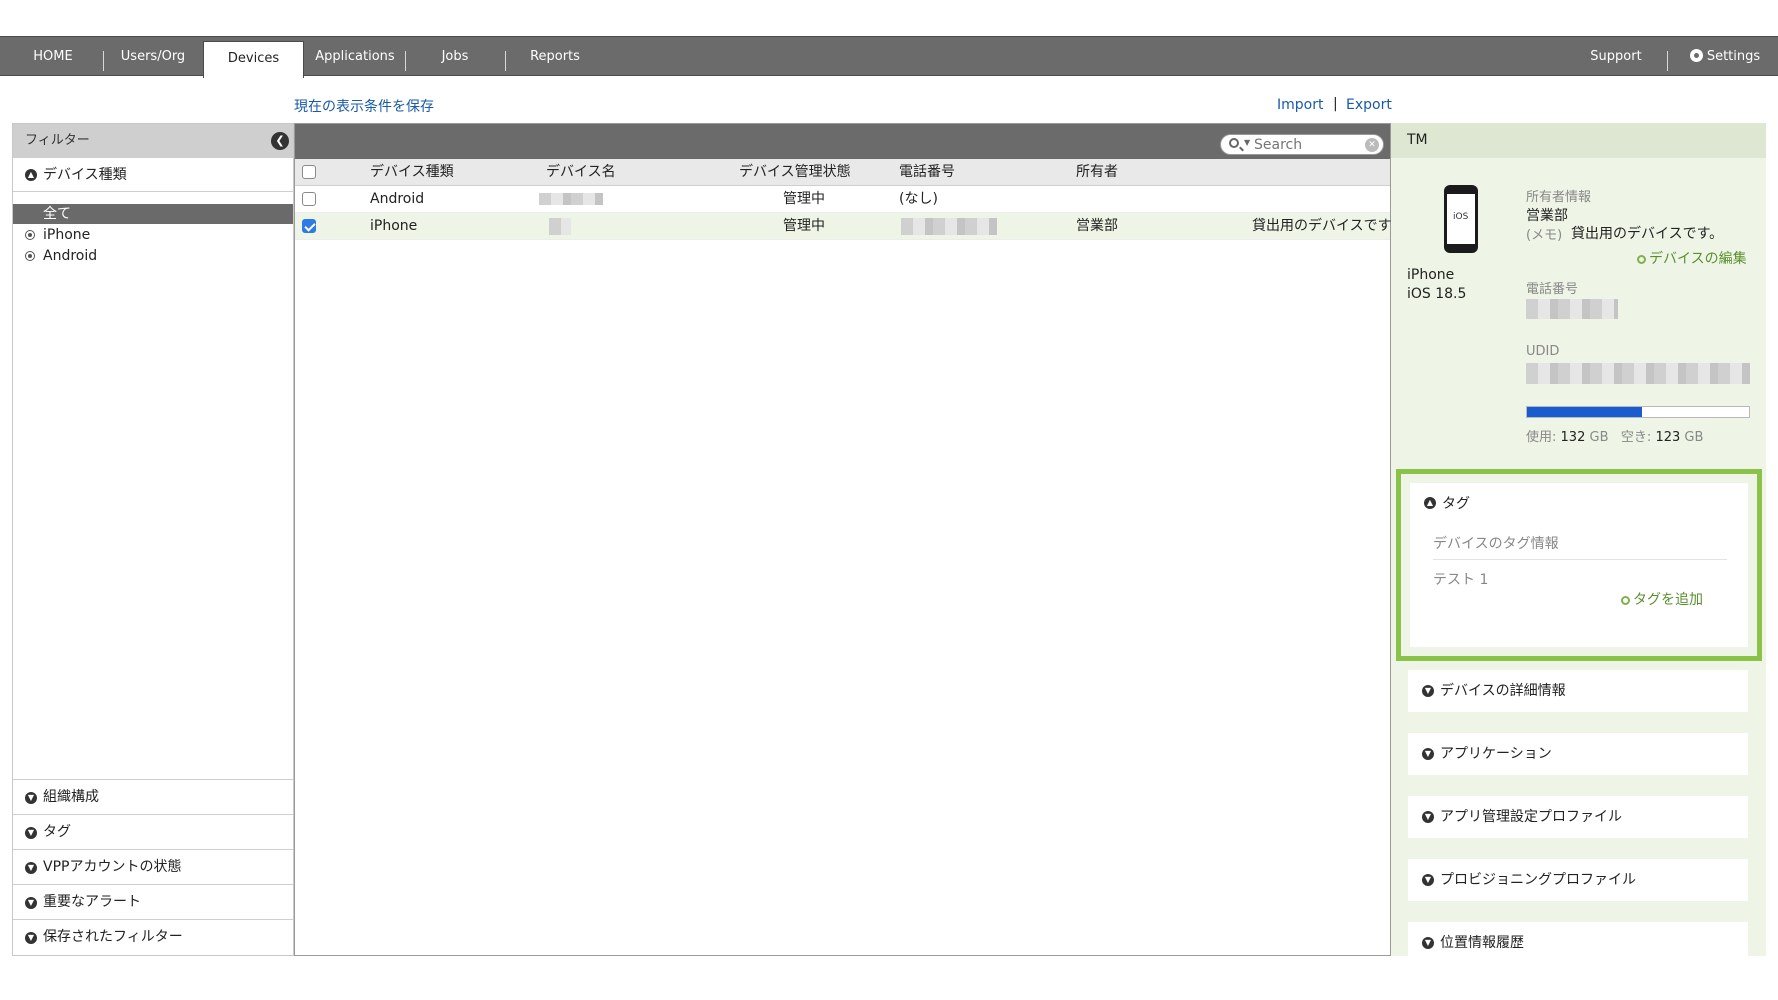 The image size is (1778, 1000). What do you see at coordinates (804, 226) in the screenshot?
I see `cell-status: 管理中` at bounding box center [804, 226].